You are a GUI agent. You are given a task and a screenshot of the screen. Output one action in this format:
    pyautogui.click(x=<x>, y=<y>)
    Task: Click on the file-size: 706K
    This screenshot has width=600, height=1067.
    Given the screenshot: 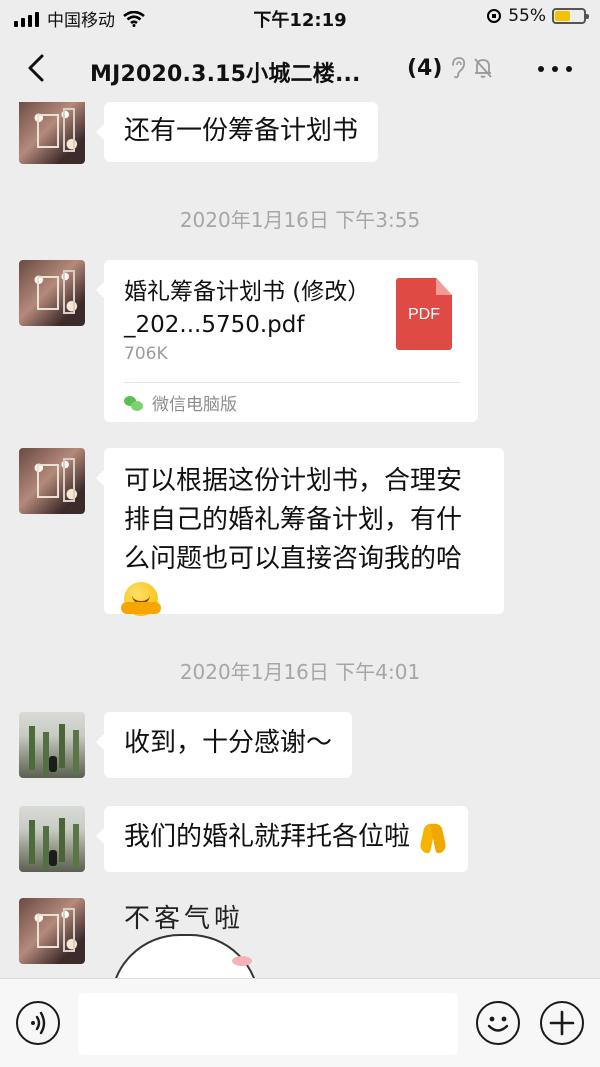 What is the action you would take?
    pyautogui.click(x=146, y=354)
    